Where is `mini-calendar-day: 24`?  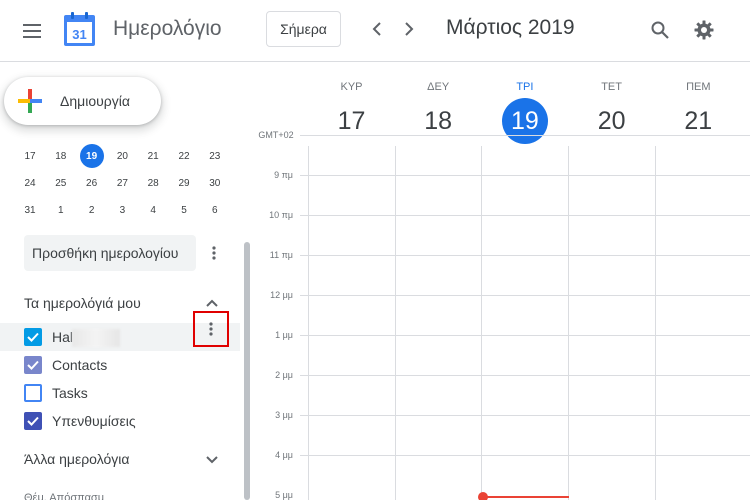 mini-calendar-day: 24 is located at coordinates (30, 183).